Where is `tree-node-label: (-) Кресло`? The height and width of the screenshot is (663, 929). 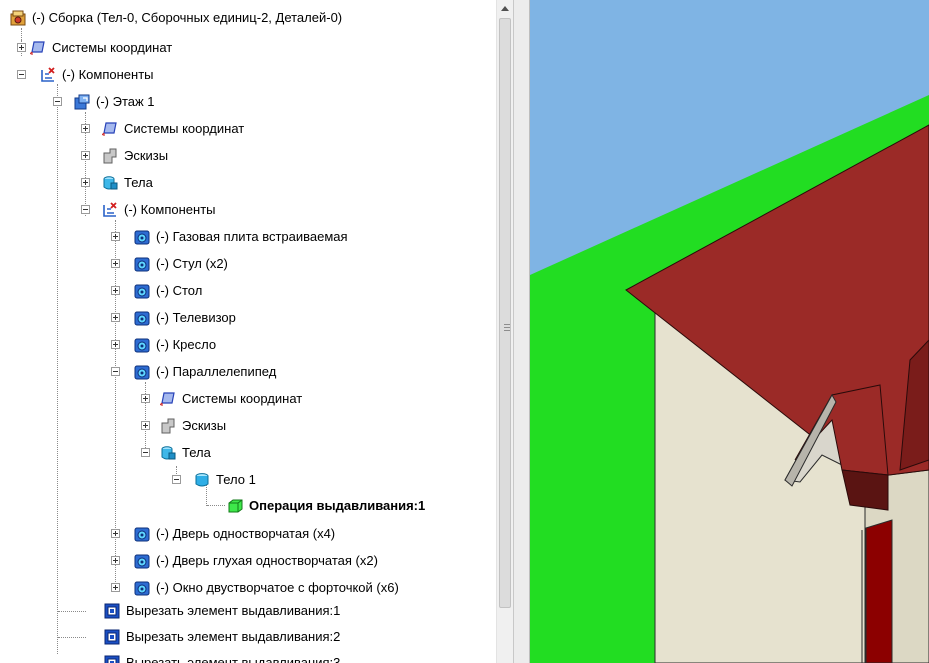
tree-node-label: (-) Кресло is located at coordinates (186, 344).